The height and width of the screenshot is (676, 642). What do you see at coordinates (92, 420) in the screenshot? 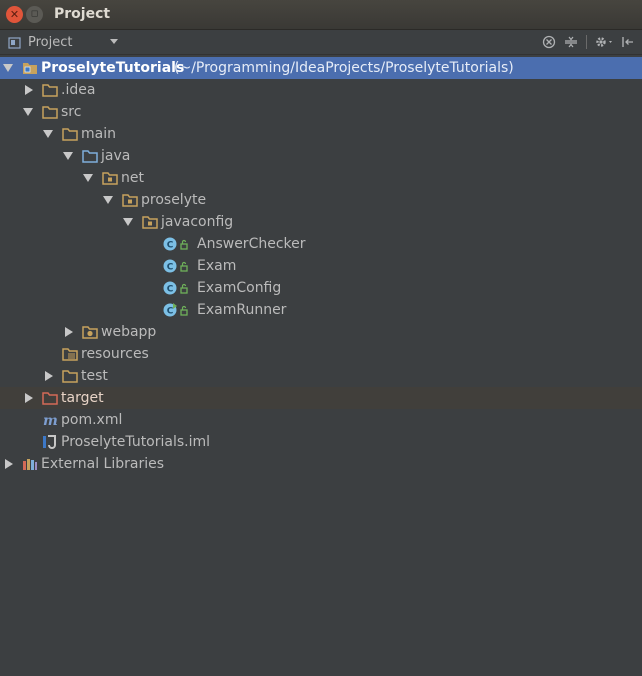
I see `file-label-pom: pom.xml` at bounding box center [92, 420].